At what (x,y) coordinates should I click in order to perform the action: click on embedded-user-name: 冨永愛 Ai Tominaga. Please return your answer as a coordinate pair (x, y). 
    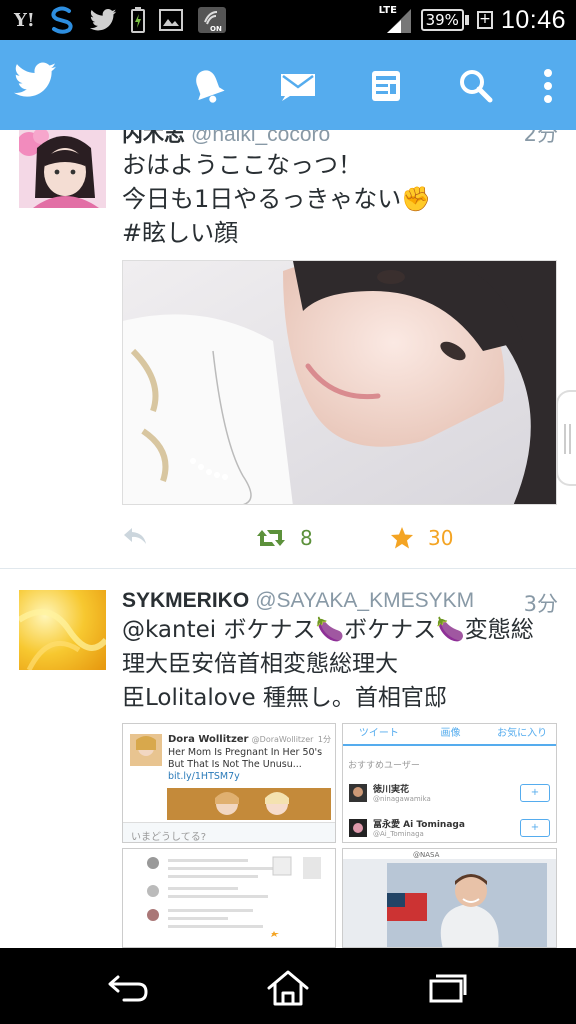
    Looking at the image, I should click on (419, 825).